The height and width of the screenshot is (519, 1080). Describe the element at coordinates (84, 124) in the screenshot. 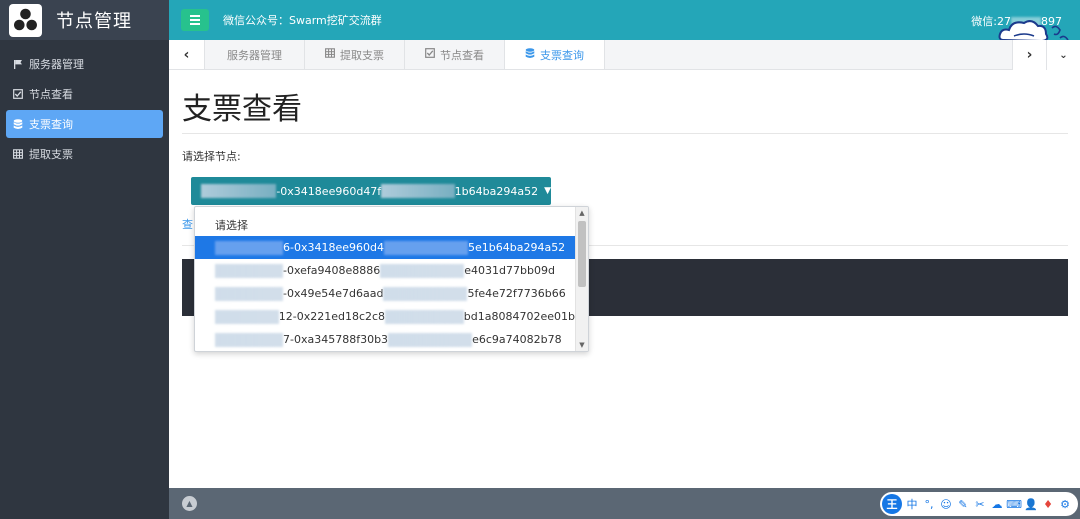

I see `sidebar-item-check-query: 支票查询` at that location.